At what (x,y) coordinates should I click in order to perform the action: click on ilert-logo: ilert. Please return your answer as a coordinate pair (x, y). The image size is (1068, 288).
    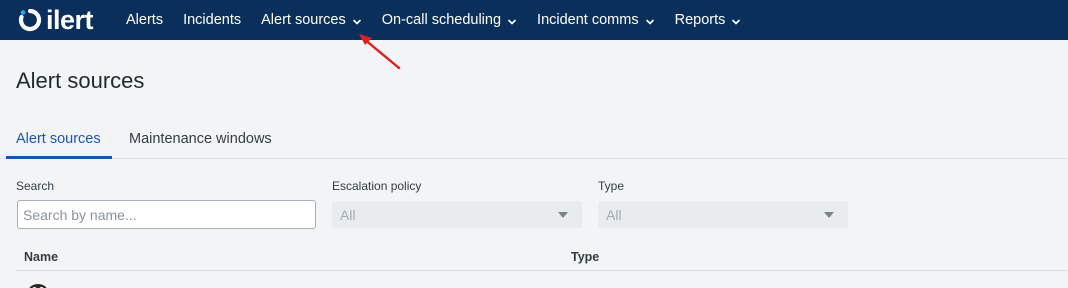
    Looking at the image, I should click on (56, 20).